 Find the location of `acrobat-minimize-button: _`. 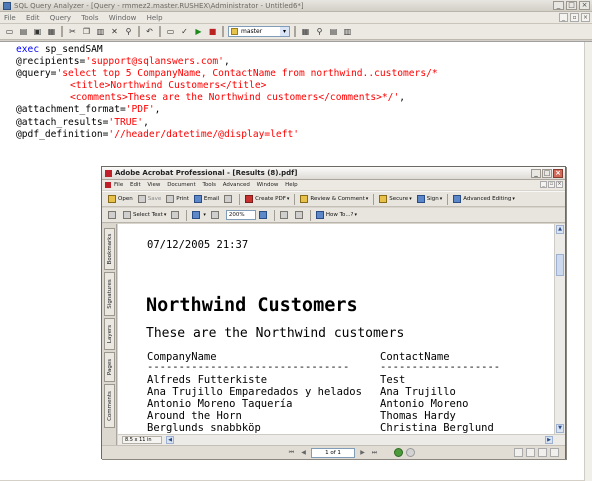

acrobat-minimize-button: _ is located at coordinates (536, 173).